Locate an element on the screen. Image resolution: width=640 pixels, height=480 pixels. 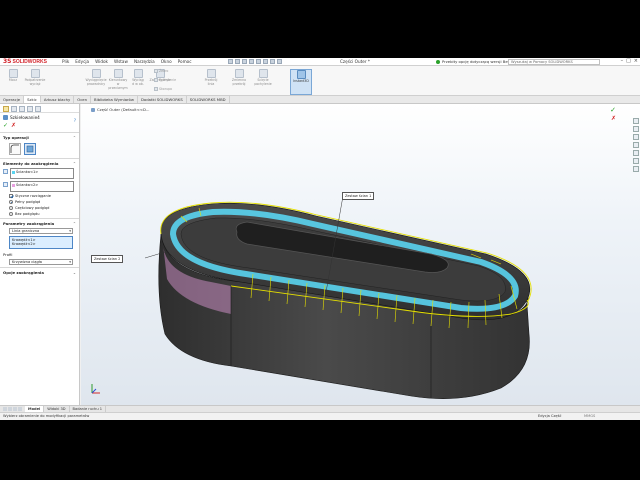
partial-preview-radio is located at coordinates (11, 208).